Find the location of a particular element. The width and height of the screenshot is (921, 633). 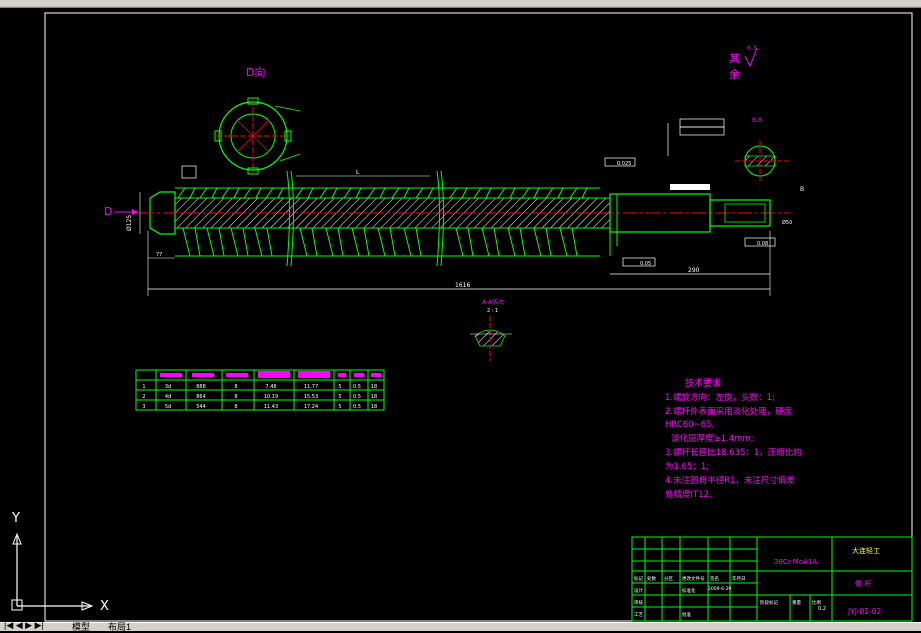

table-cell: 3 is located at coordinates (143, 407).